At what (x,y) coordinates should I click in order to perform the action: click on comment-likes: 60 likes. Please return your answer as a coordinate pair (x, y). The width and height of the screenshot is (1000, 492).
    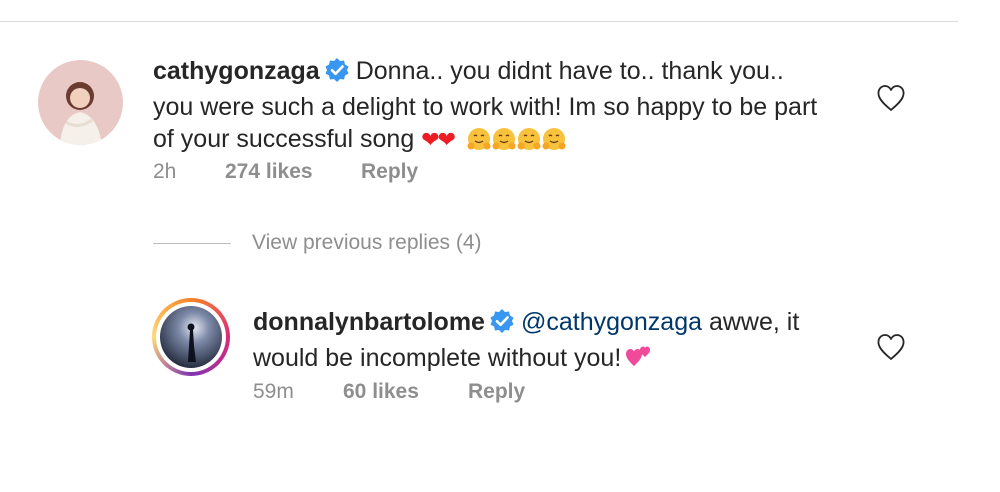
    Looking at the image, I should click on (381, 392).